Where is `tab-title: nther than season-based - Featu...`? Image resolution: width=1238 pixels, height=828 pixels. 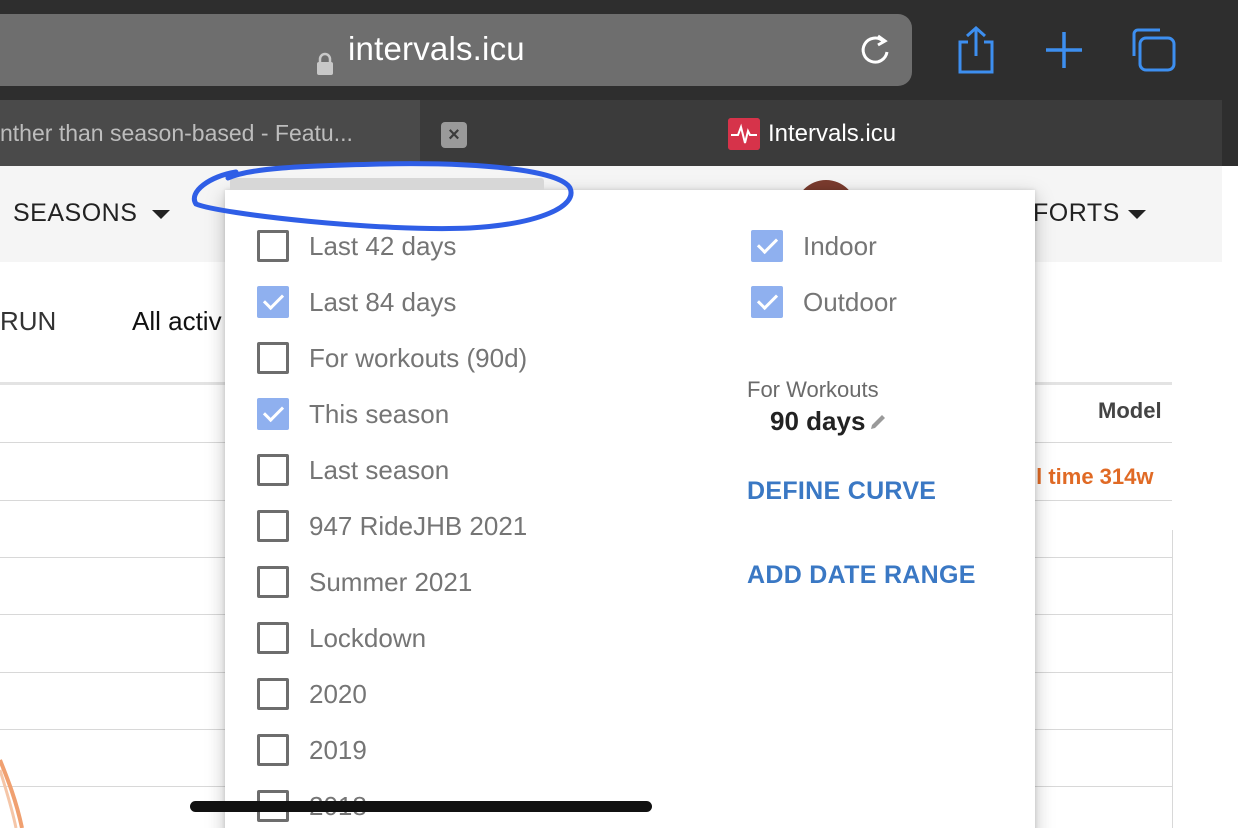 tab-title: nther than season-based - Featu... is located at coordinates (176, 133).